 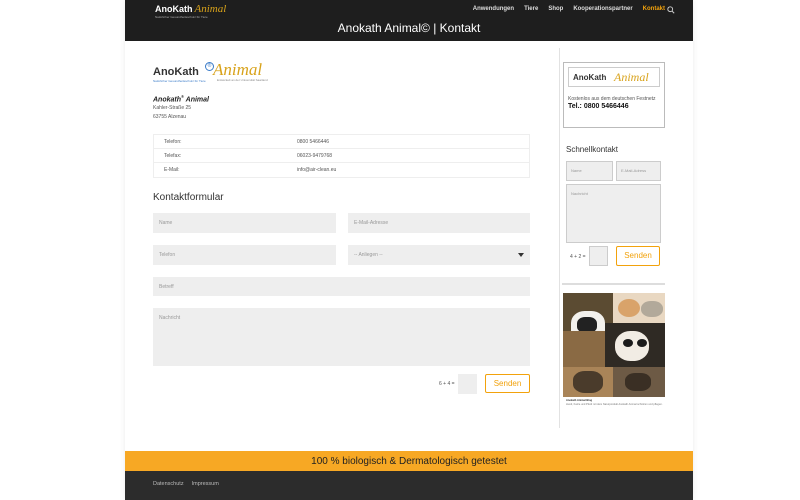 I want to click on contact-row-fax: Telefax: 06023-9479768, so click(x=341, y=156).